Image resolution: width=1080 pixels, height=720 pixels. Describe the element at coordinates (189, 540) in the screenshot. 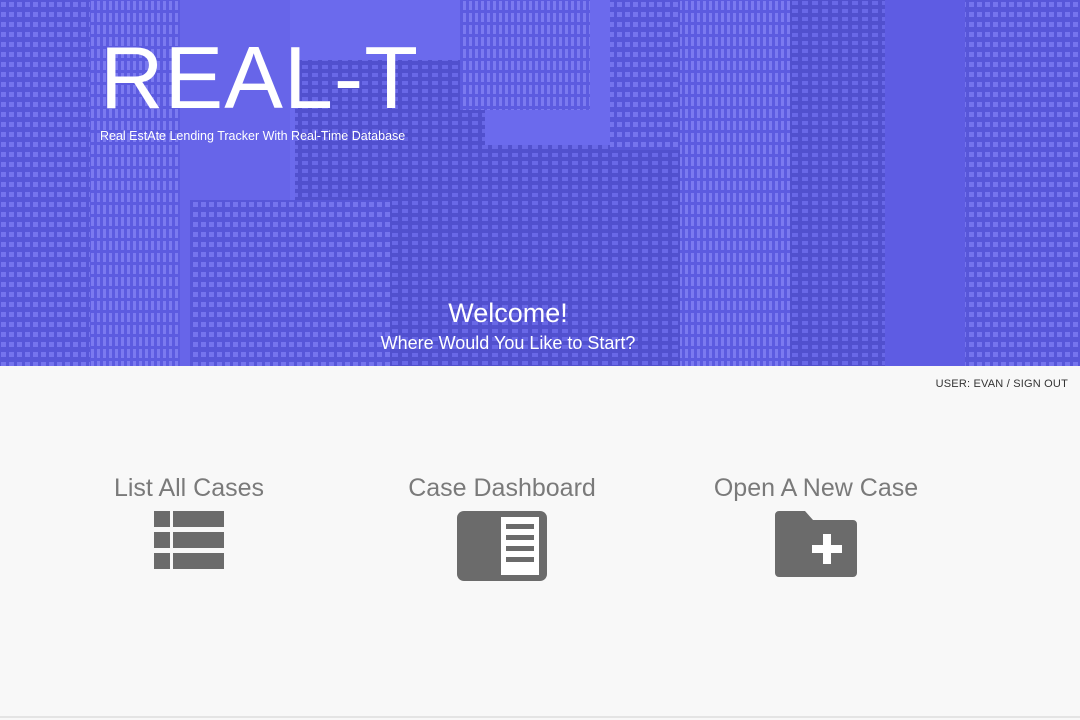

I see `list-icon` at that location.